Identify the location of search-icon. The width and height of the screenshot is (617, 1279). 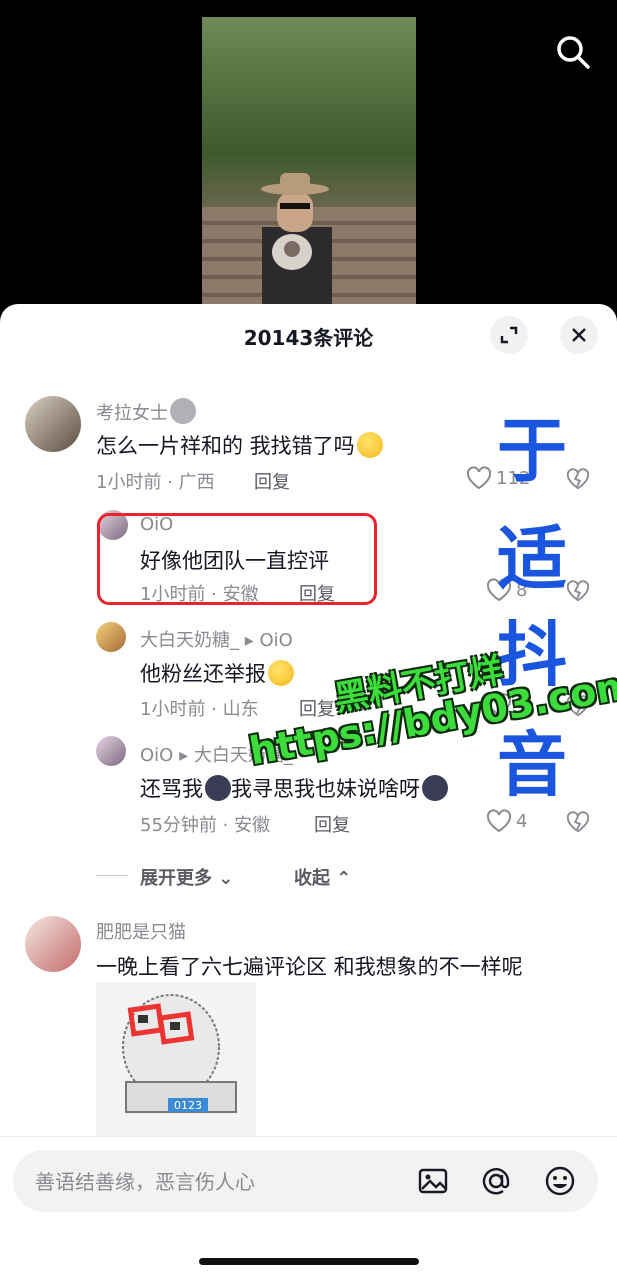
(573, 52).